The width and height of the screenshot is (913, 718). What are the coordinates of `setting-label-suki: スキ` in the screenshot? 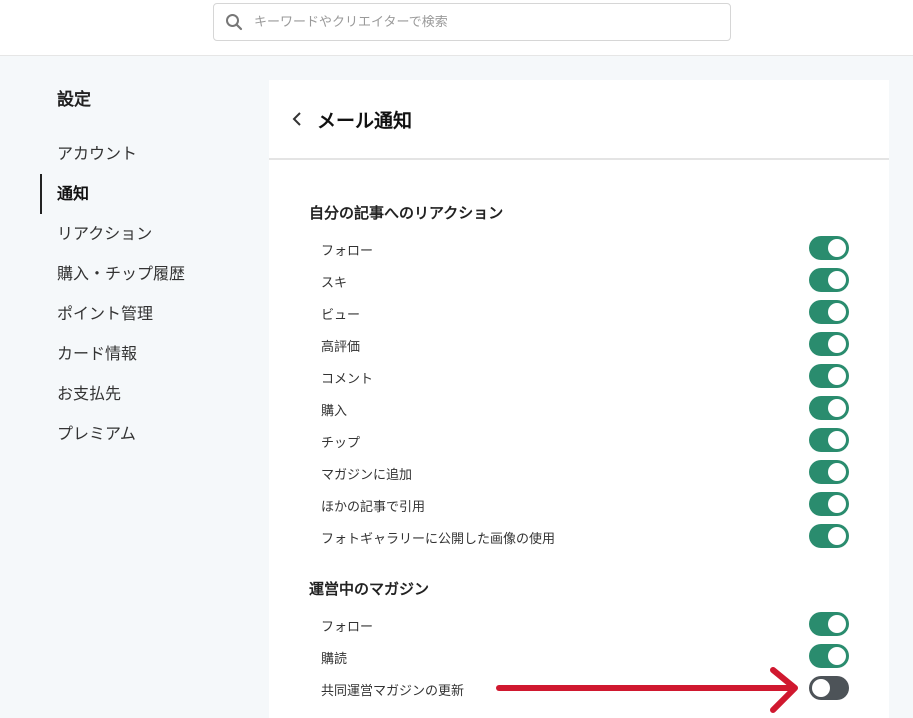 It's located at (334, 283).